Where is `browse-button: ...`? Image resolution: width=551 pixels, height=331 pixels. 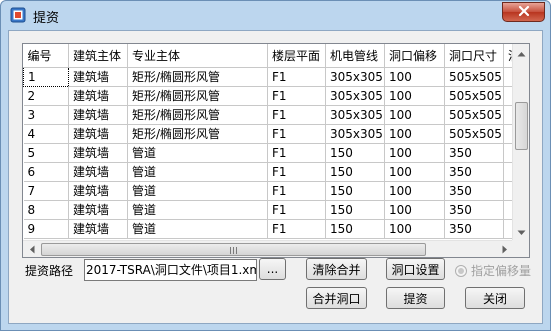 browse-button: ... is located at coordinates (272, 269).